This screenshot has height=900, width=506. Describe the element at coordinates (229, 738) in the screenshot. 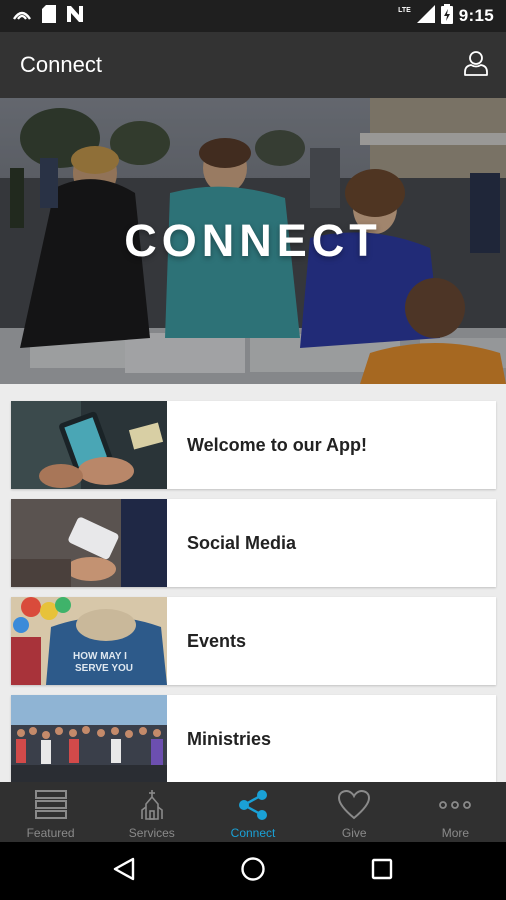

I see `list-item-label: Ministries` at that location.